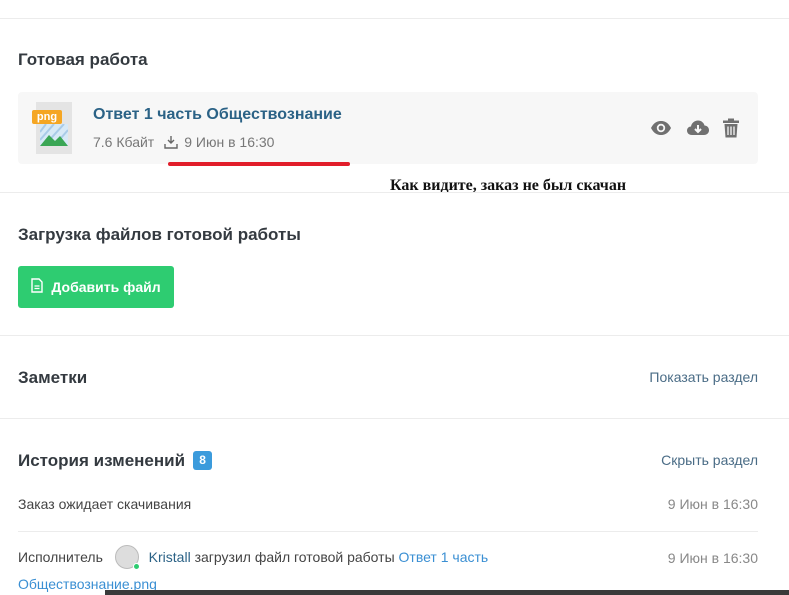  I want to click on file-meta: 7.6 Кбайт 9 Июн в 16:30, so click(183, 142).